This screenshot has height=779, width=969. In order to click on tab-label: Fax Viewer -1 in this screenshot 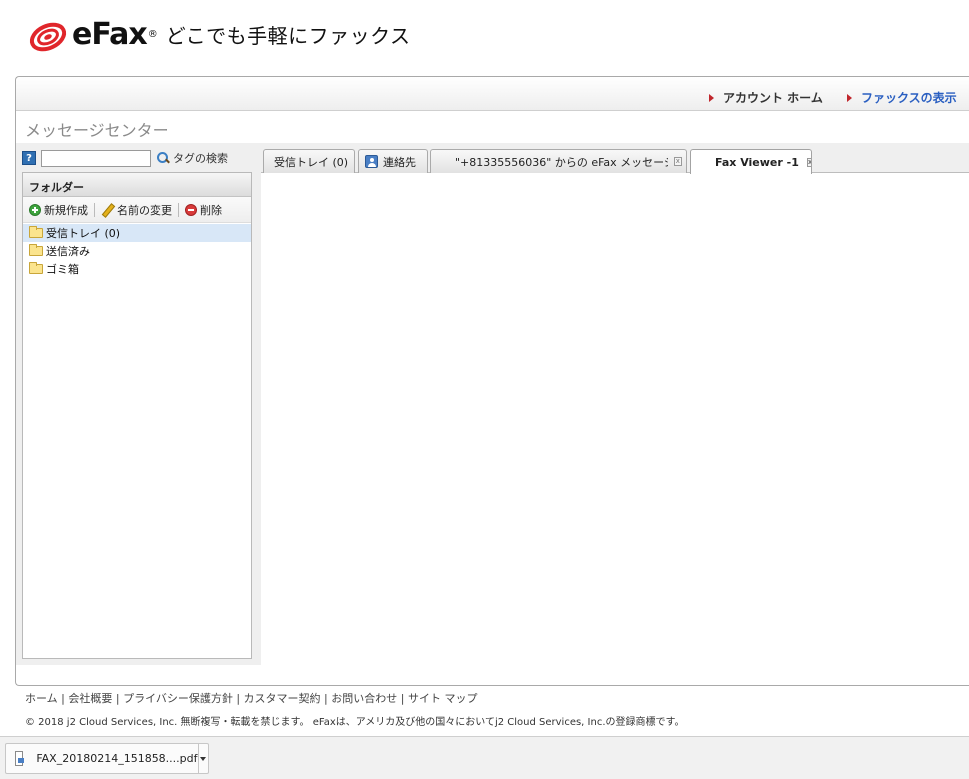, I will do `click(757, 162)`.